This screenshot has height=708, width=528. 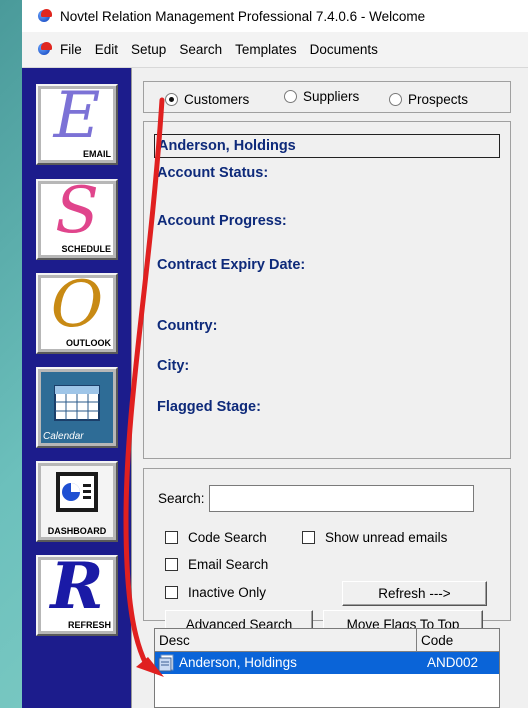 What do you see at coordinates (386, 537) in the screenshot?
I see `show-unread-label: Show unread emails` at bounding box center [386, 537].